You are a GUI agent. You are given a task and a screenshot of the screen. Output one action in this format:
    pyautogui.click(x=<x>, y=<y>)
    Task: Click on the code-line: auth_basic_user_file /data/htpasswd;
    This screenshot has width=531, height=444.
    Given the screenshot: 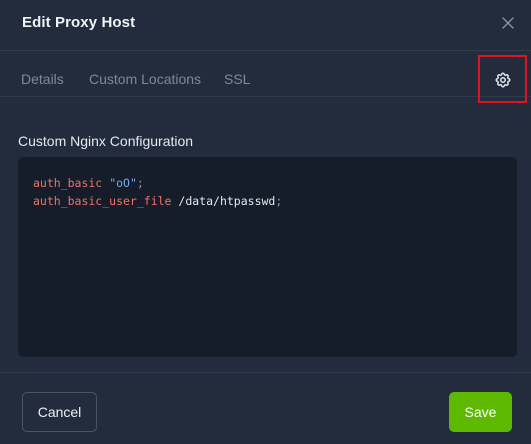 What is the action you would take?
    pyautogui.click(x=267, y=201)
    